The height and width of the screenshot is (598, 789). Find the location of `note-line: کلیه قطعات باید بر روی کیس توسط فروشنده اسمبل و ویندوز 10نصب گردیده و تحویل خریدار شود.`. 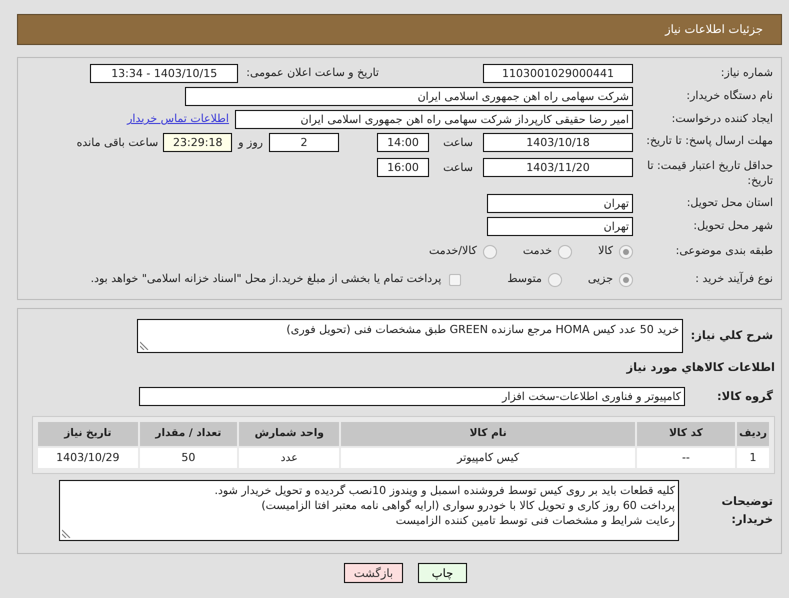

note-line: کلیه قطعات باید بر روی کیس توسط فروشنده اسمبل و ویندوز 10نصب گردیده و تحویل خریدار شود. is located at coordinates (444, 490).